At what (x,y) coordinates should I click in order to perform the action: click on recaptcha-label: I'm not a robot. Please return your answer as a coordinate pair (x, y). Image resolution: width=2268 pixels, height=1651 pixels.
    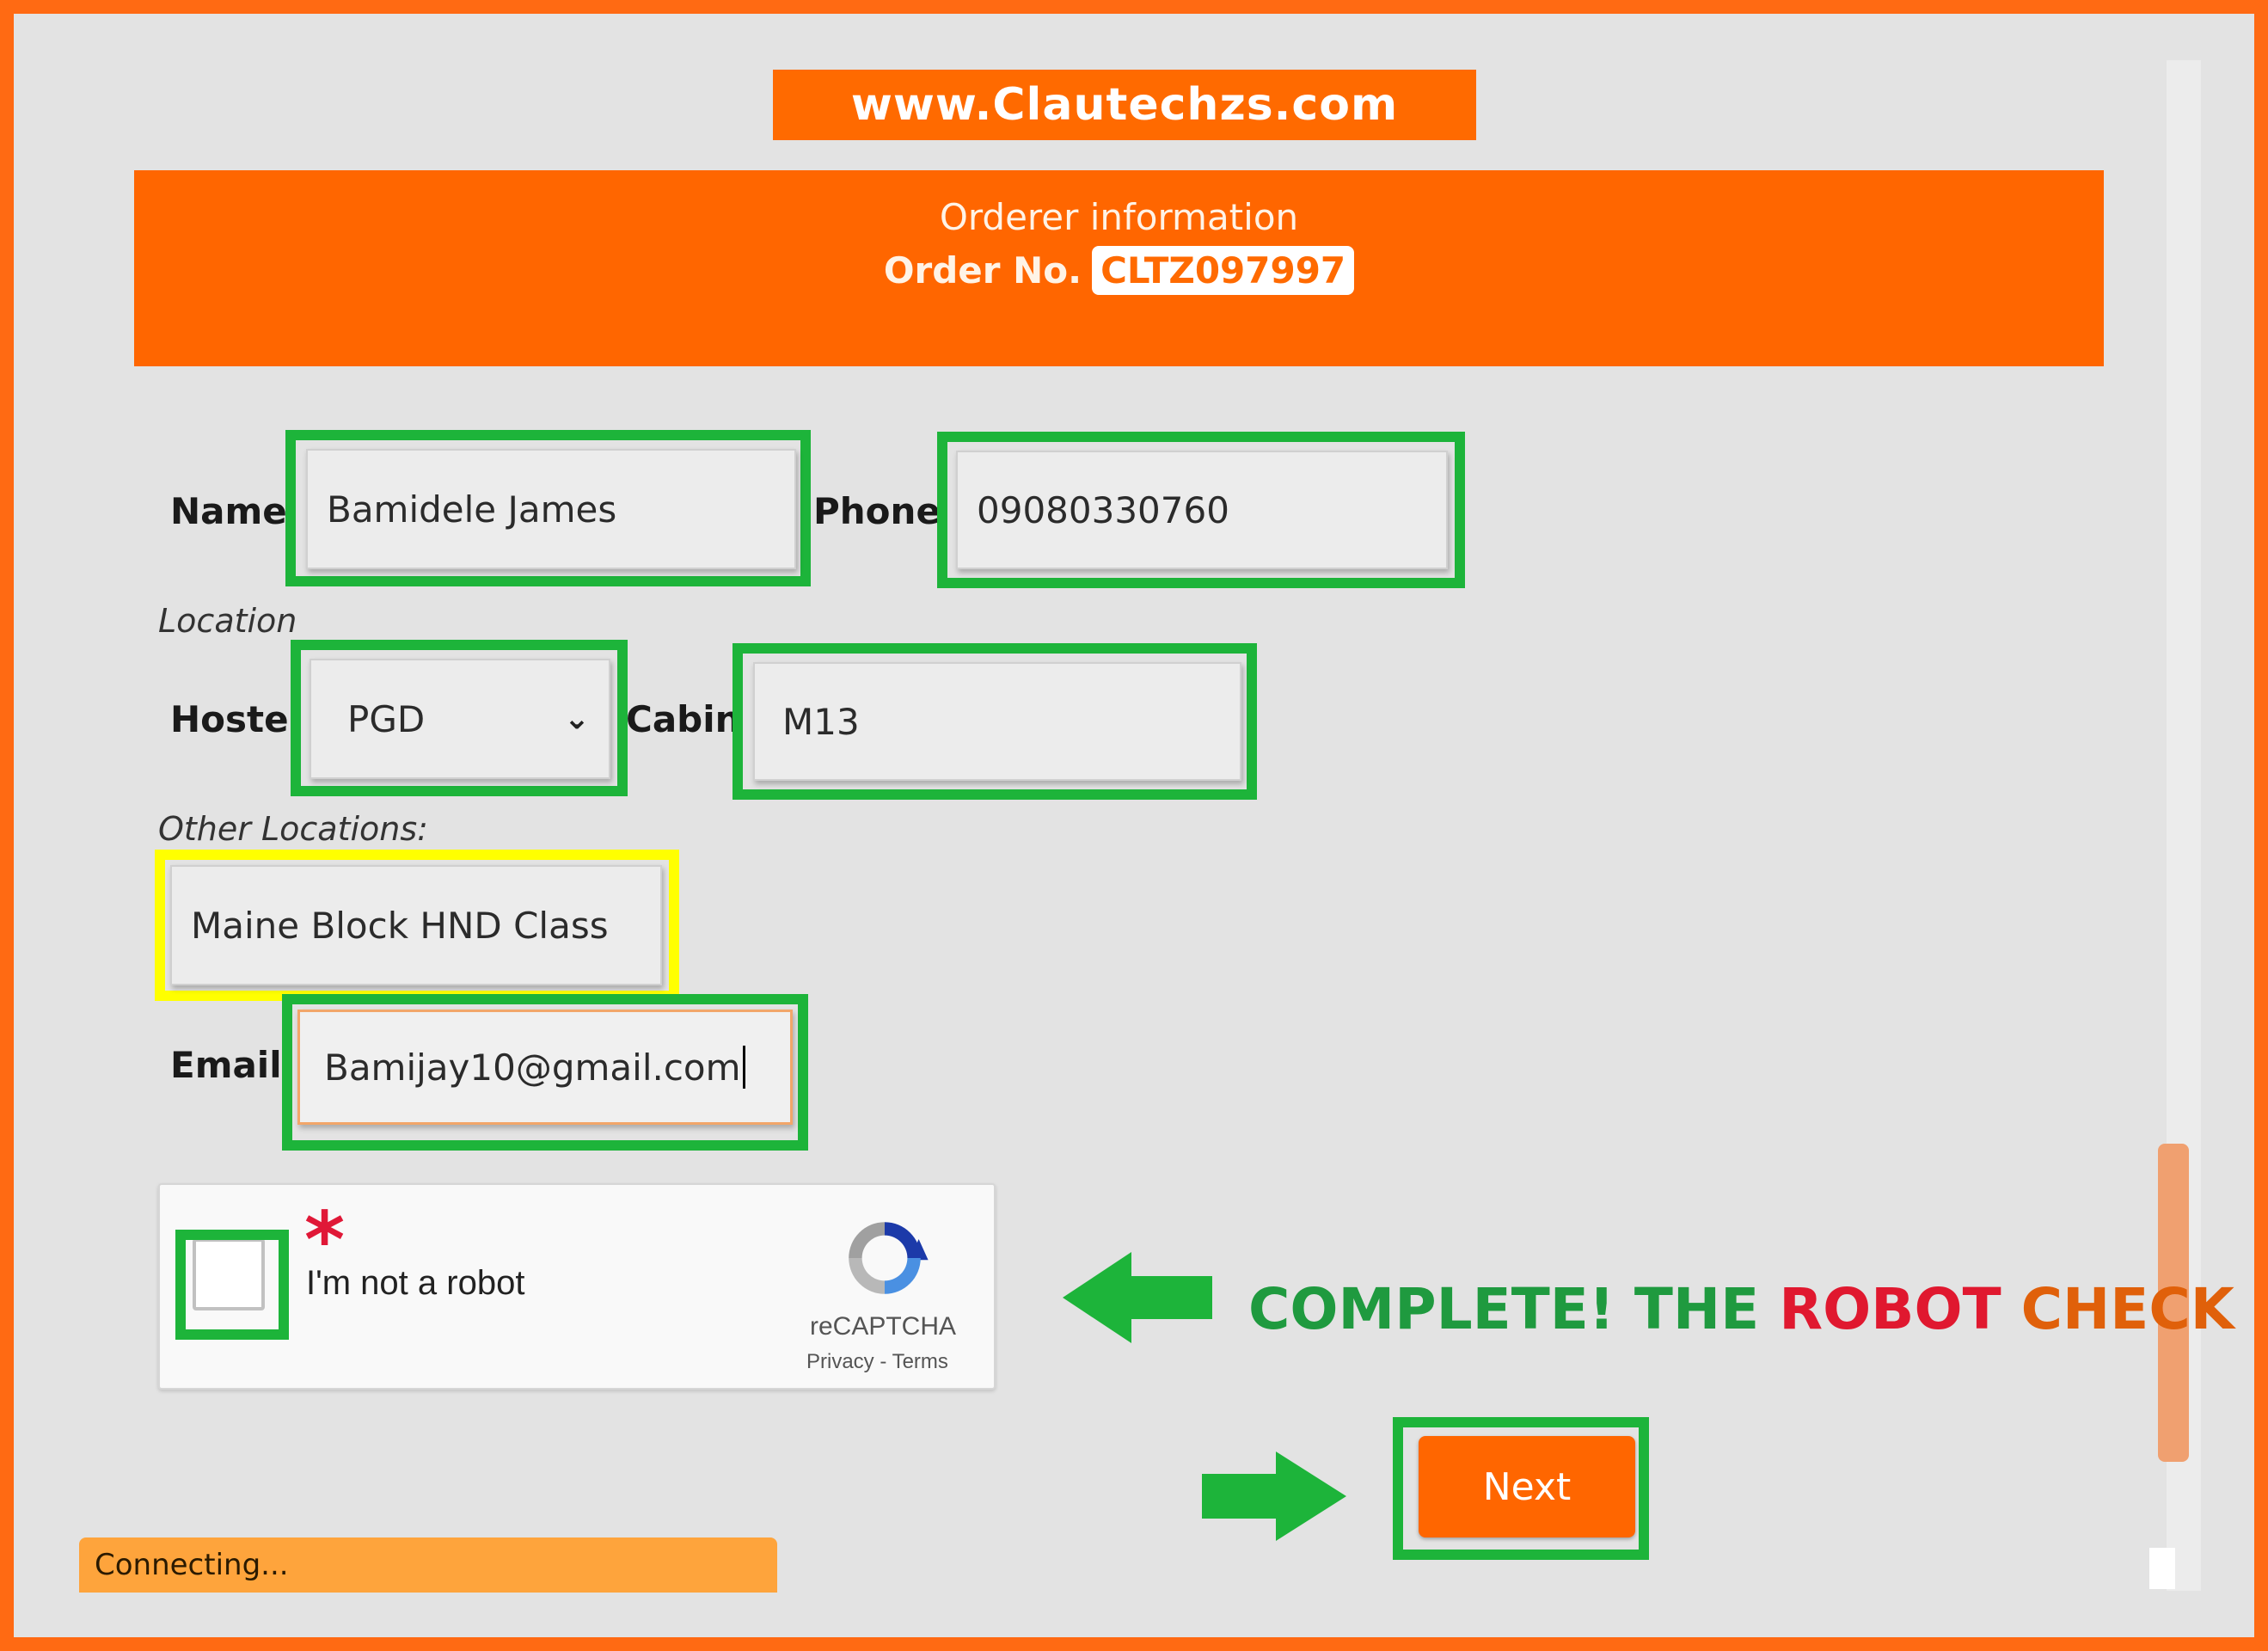
    Looking at the image, I should click on (415, 1283).